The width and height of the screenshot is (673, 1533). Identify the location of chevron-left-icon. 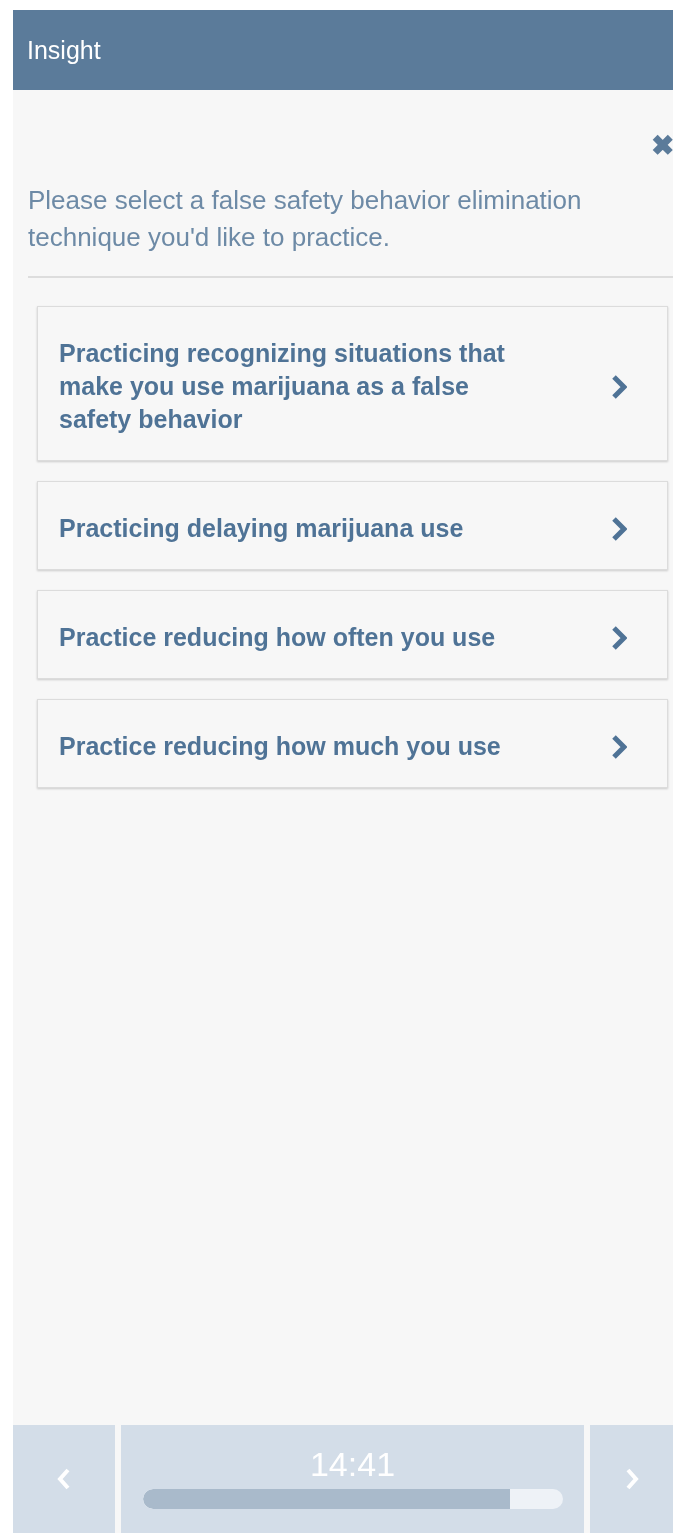
(64, 1479).